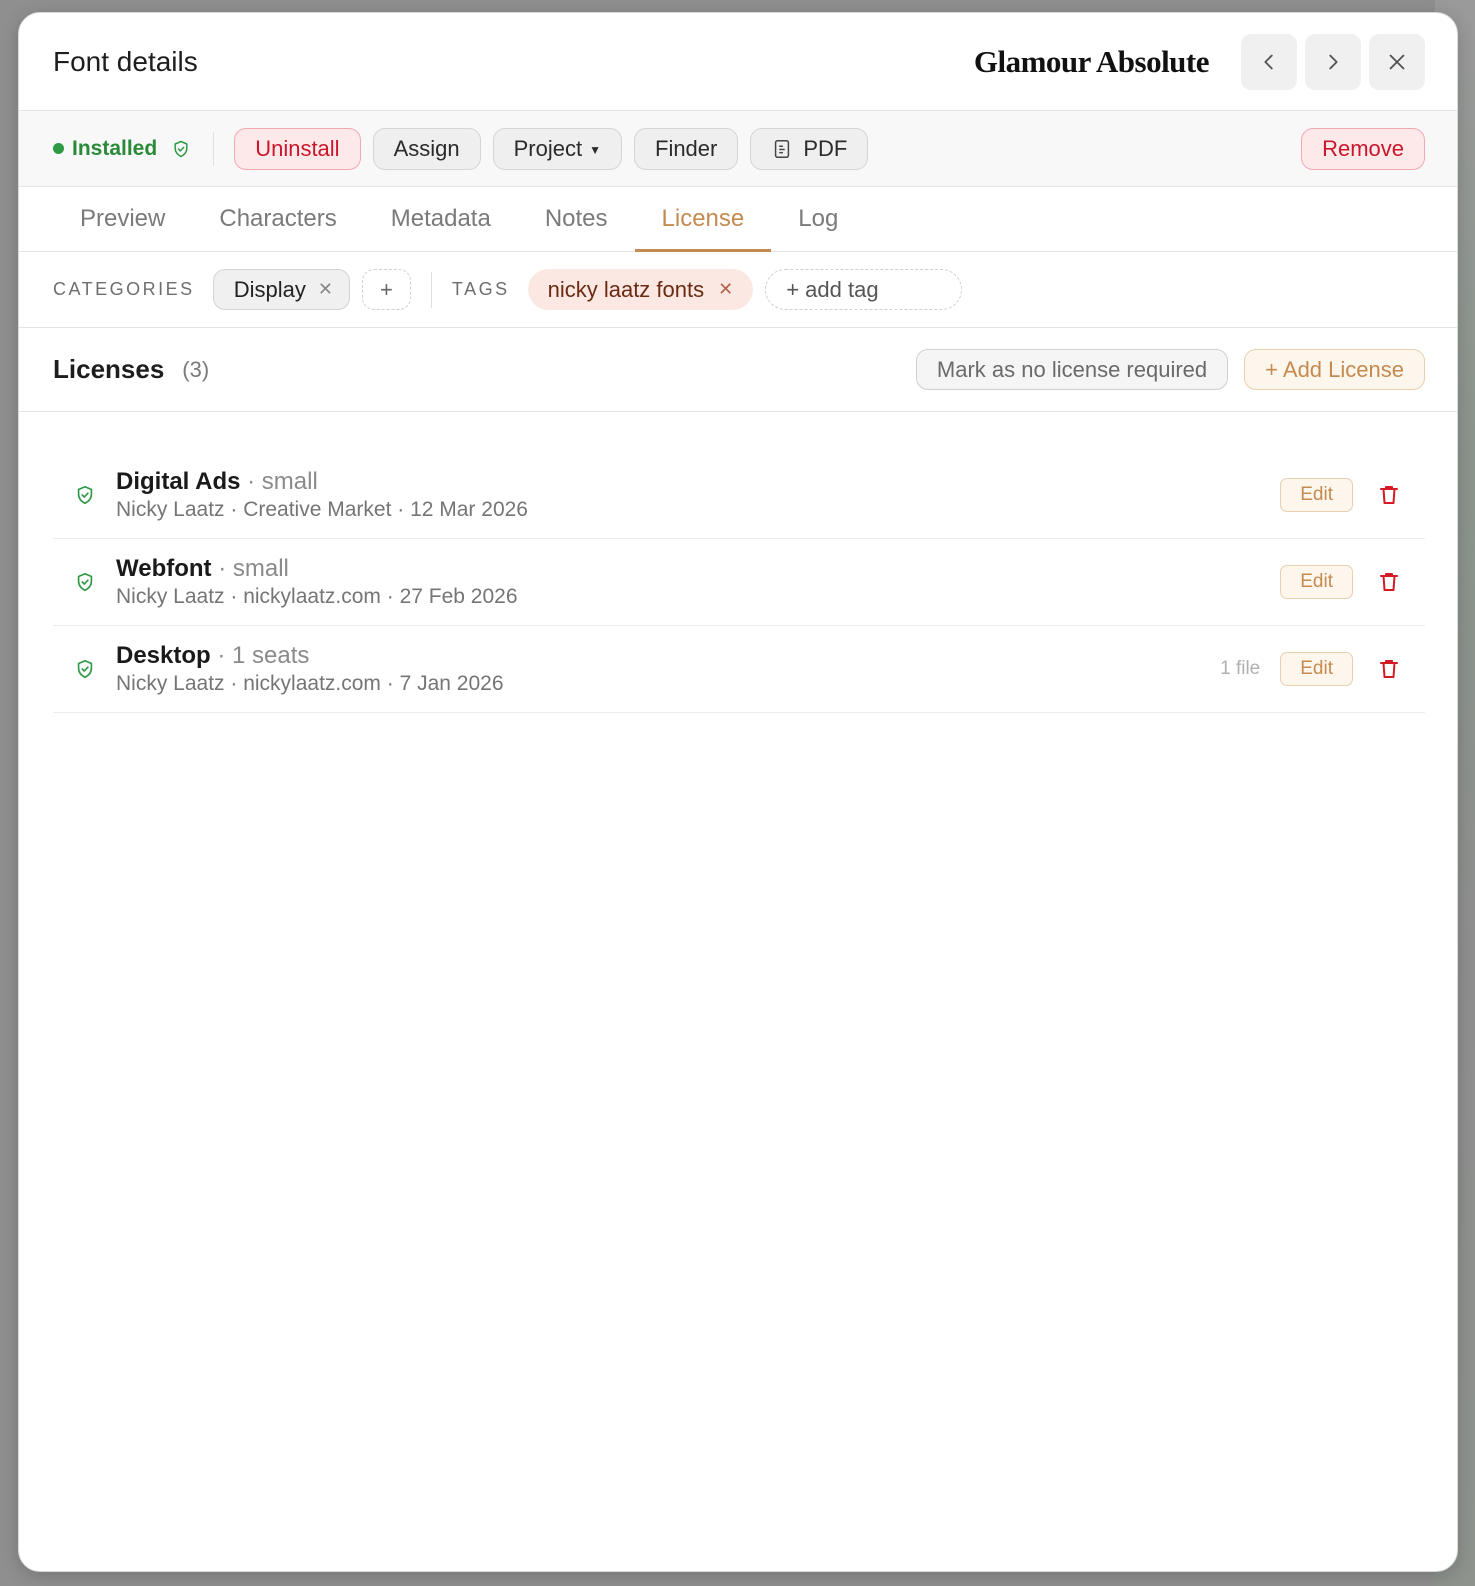 The height and width of the screenshot is (1586, 1475). What do you see at coordinates (1363, 148) in the screenshot?
I see `remove-button: Remove` at bounding box center [1363, 148].